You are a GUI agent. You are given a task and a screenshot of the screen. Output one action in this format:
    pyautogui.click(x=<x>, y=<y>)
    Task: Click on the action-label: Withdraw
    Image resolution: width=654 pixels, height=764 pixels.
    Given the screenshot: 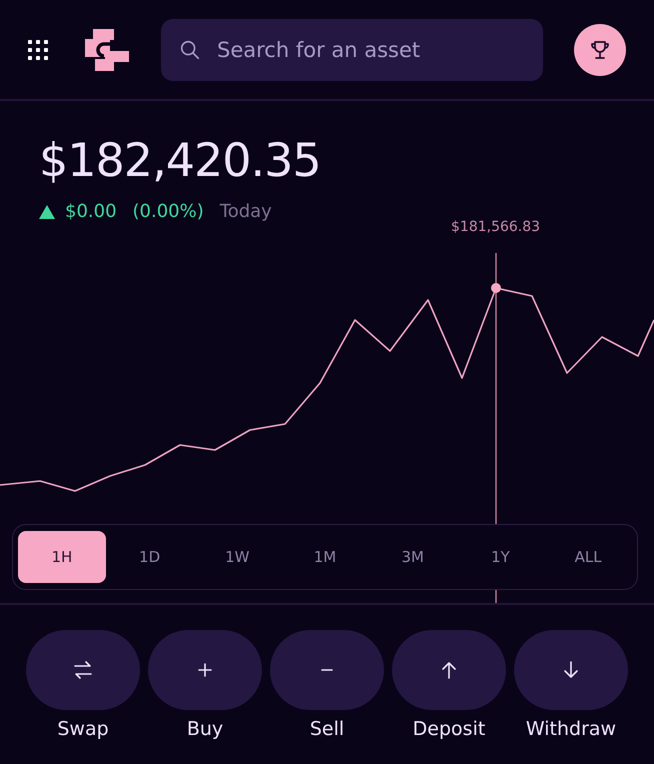 What is the action you would take?
    pyautogui.click(x=571, y=729)
    